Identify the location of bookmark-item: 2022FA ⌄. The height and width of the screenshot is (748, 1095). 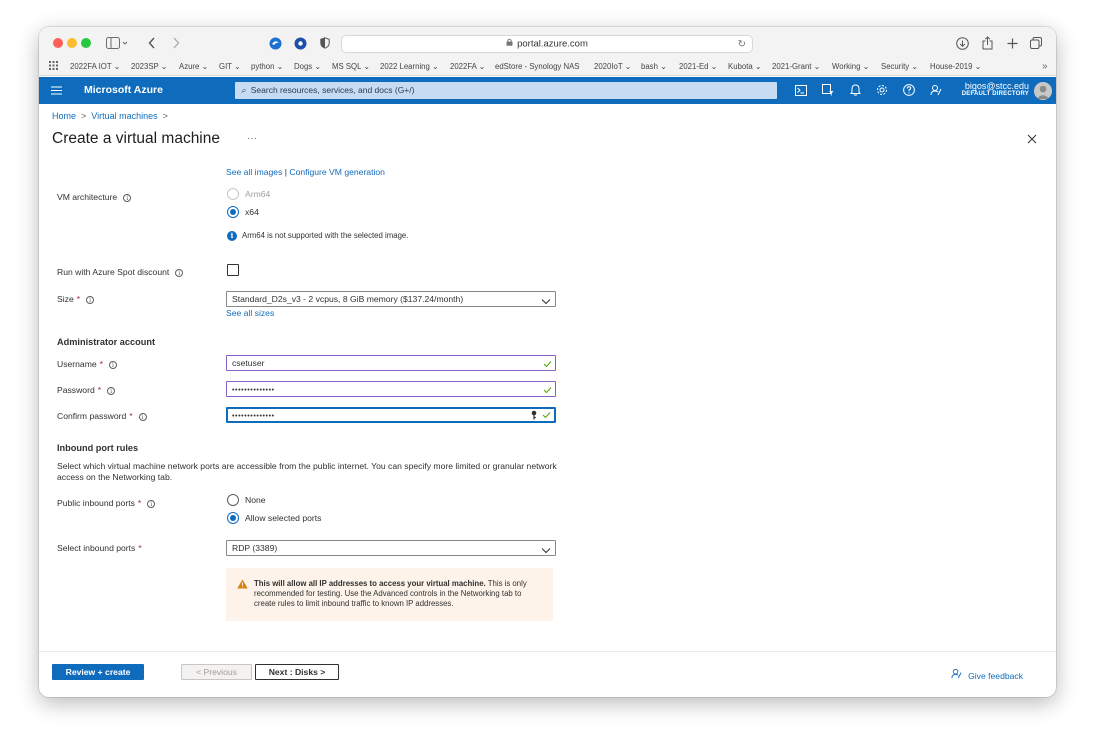
(467, 66).